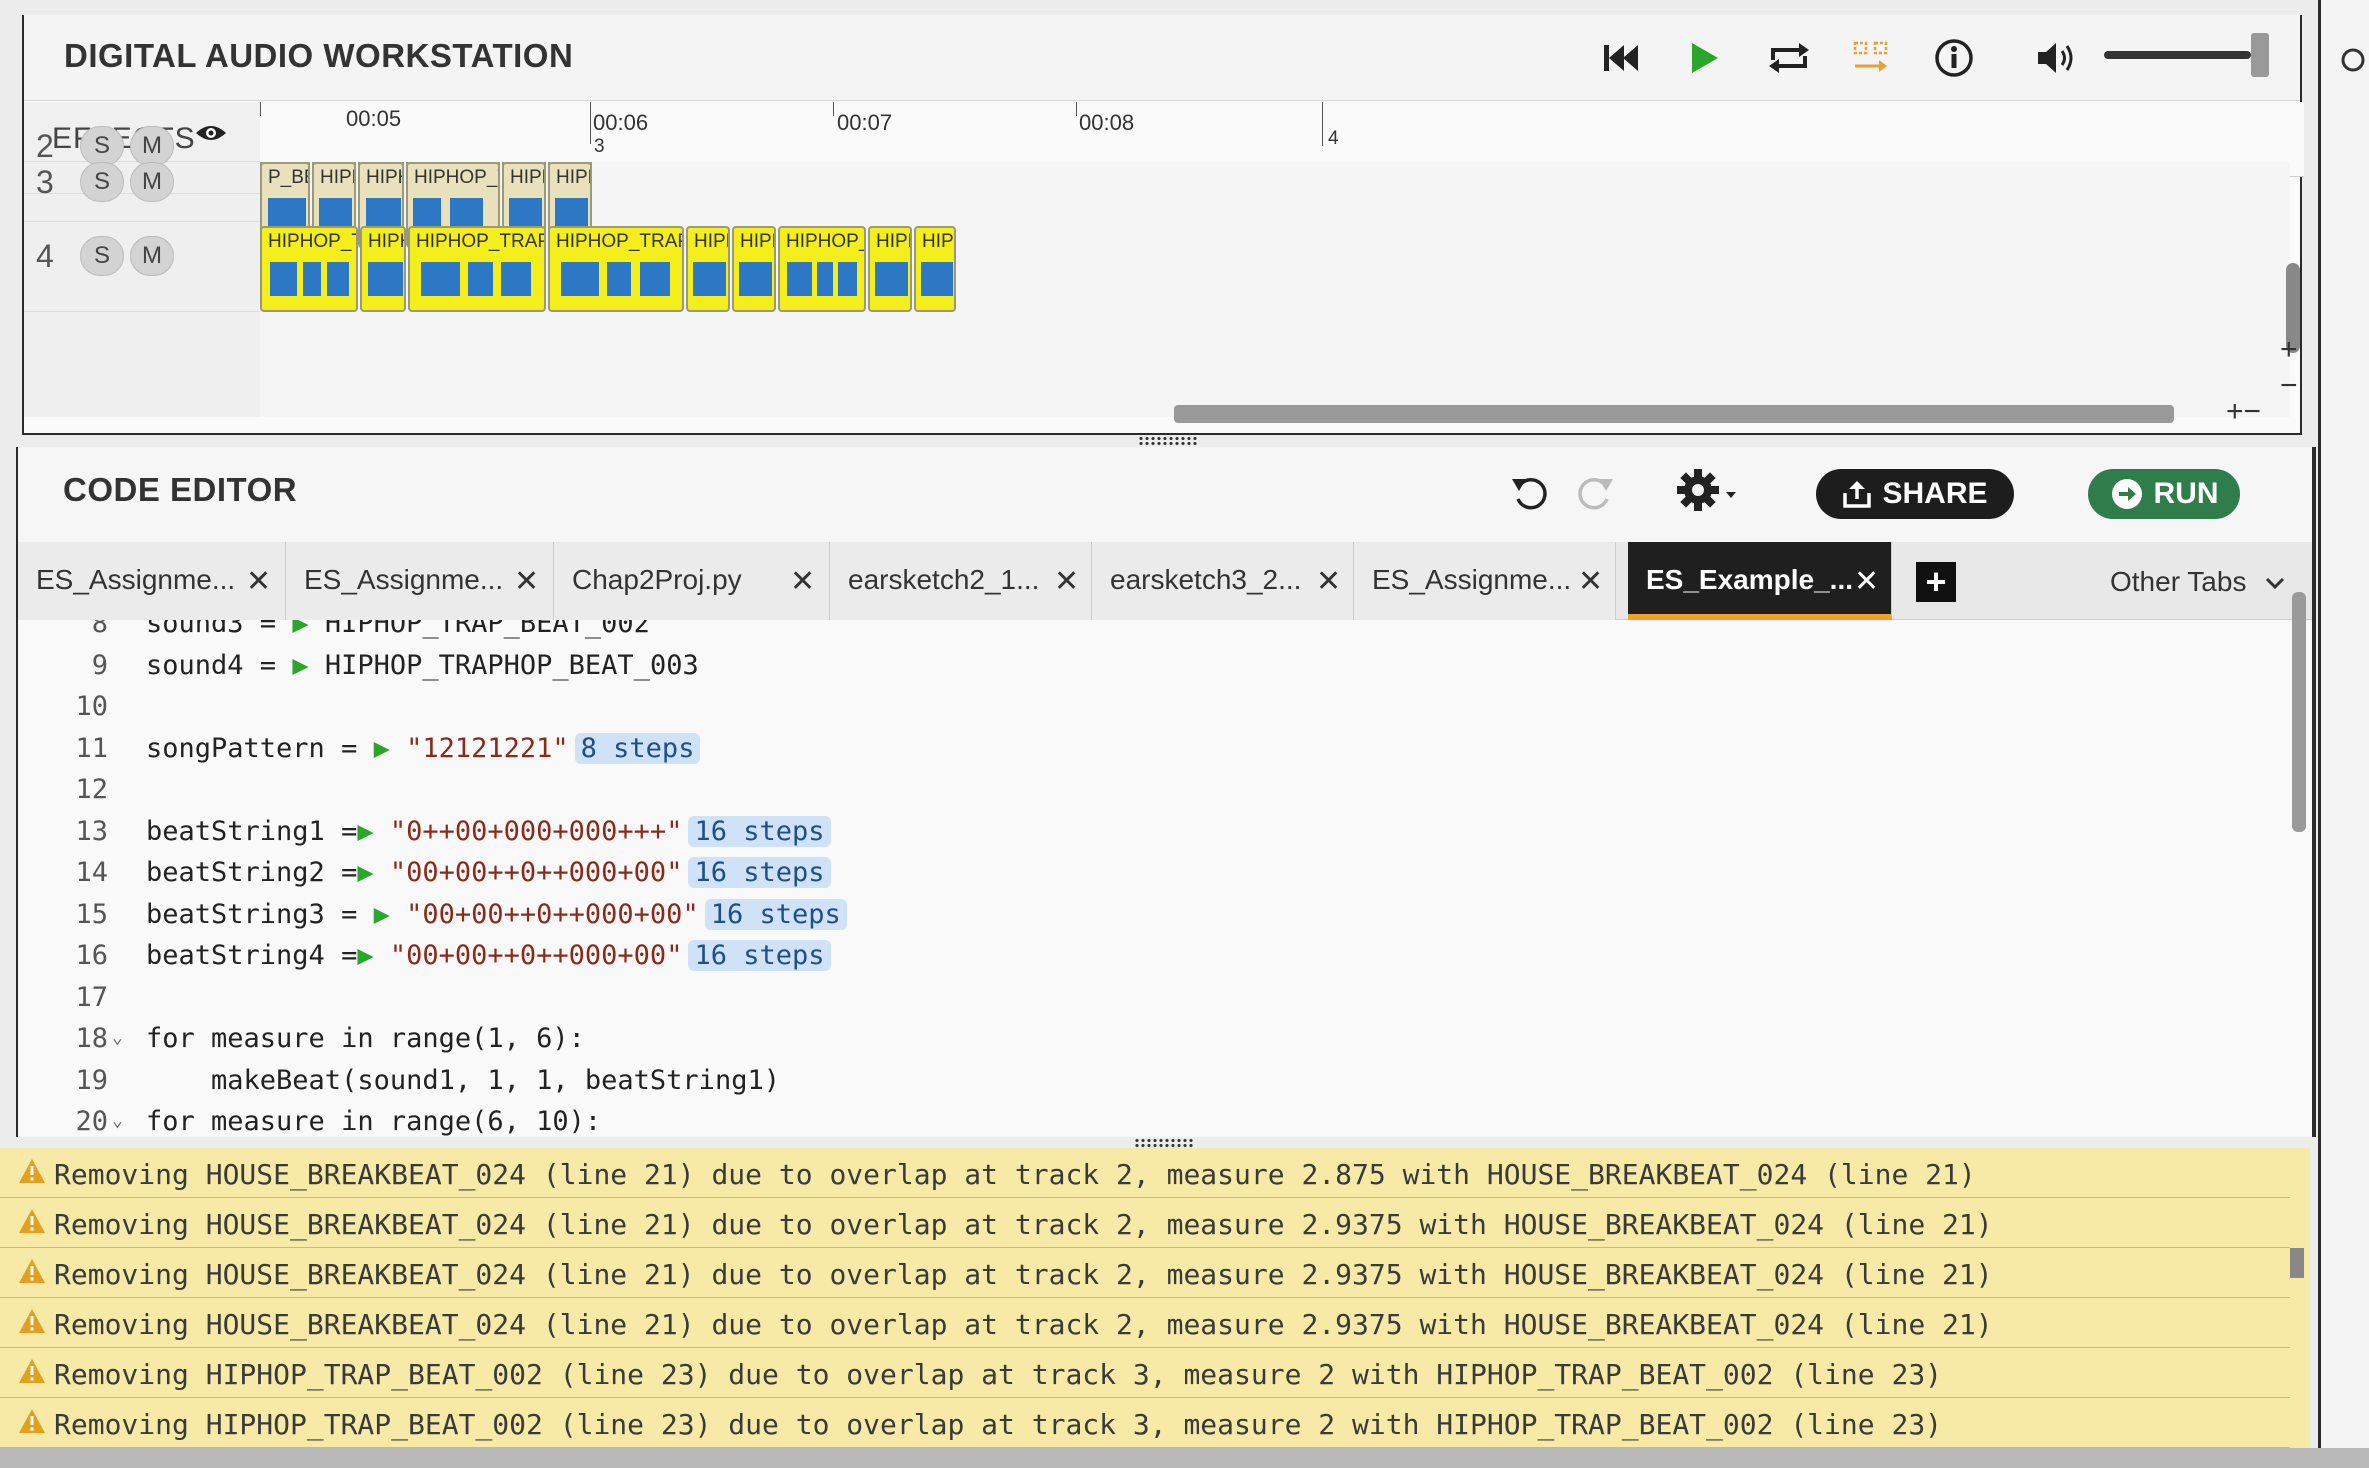 Image resolution: width=2369 pixels, height=1468 pixels. What do you see at coordinates (528, 831) in the screenshot?
I see `string-literal: "0++00+000+000+++"` at bounding box center [528, 831].